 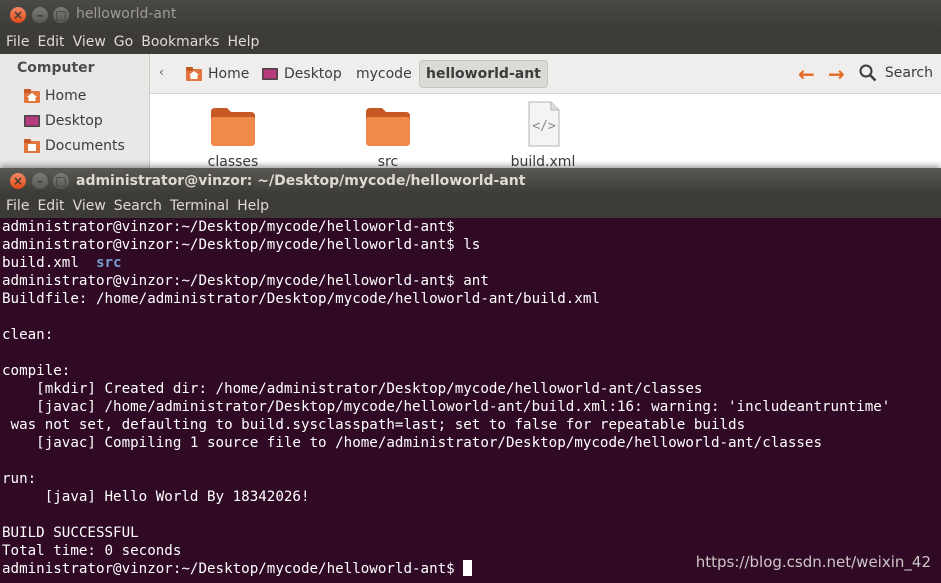 What do you see at coordinates (471, 263) in the screenshot?
I see `terminal-line-ls-output: build.xml src` at bounding box center [471, 263].